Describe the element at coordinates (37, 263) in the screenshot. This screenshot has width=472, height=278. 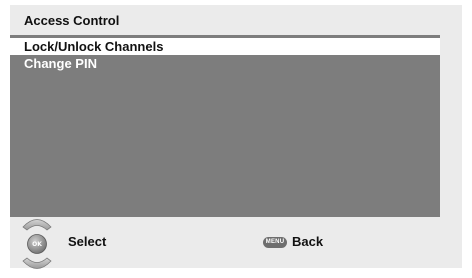
I see `arrow-down-icon` at that location.